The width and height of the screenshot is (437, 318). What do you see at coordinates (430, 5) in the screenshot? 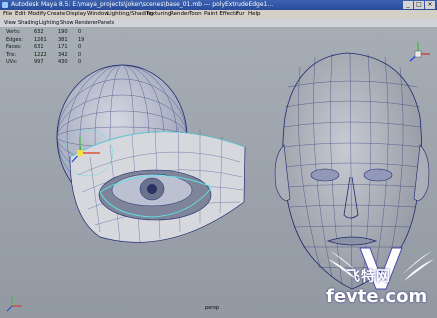
I see `close-icon: ×` at bounding box center [430, 5].